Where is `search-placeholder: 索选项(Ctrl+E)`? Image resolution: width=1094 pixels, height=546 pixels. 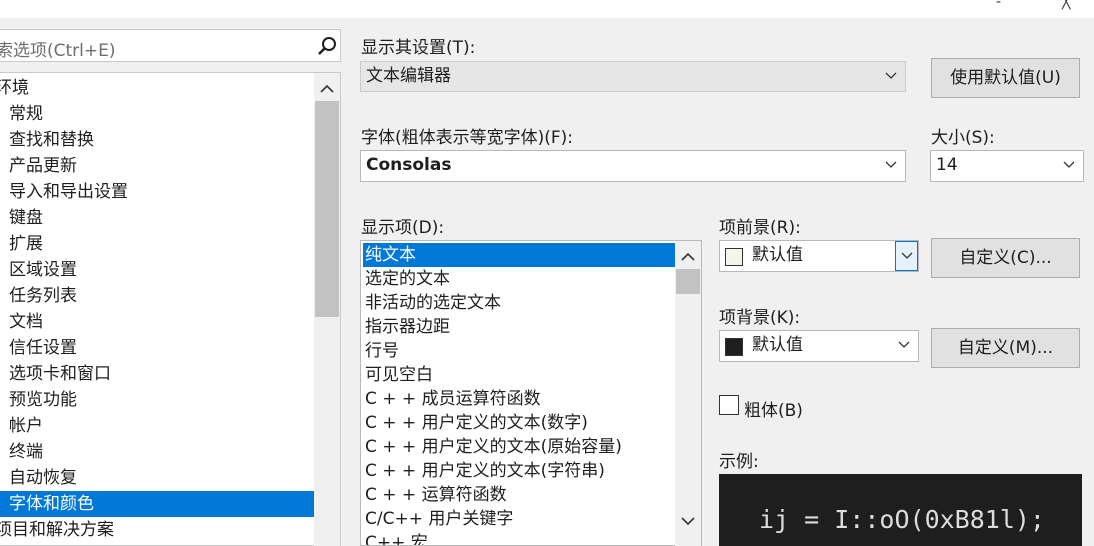
search-placeholder: 索选项(Ctrl+E) is located at coordinates (58, 51).